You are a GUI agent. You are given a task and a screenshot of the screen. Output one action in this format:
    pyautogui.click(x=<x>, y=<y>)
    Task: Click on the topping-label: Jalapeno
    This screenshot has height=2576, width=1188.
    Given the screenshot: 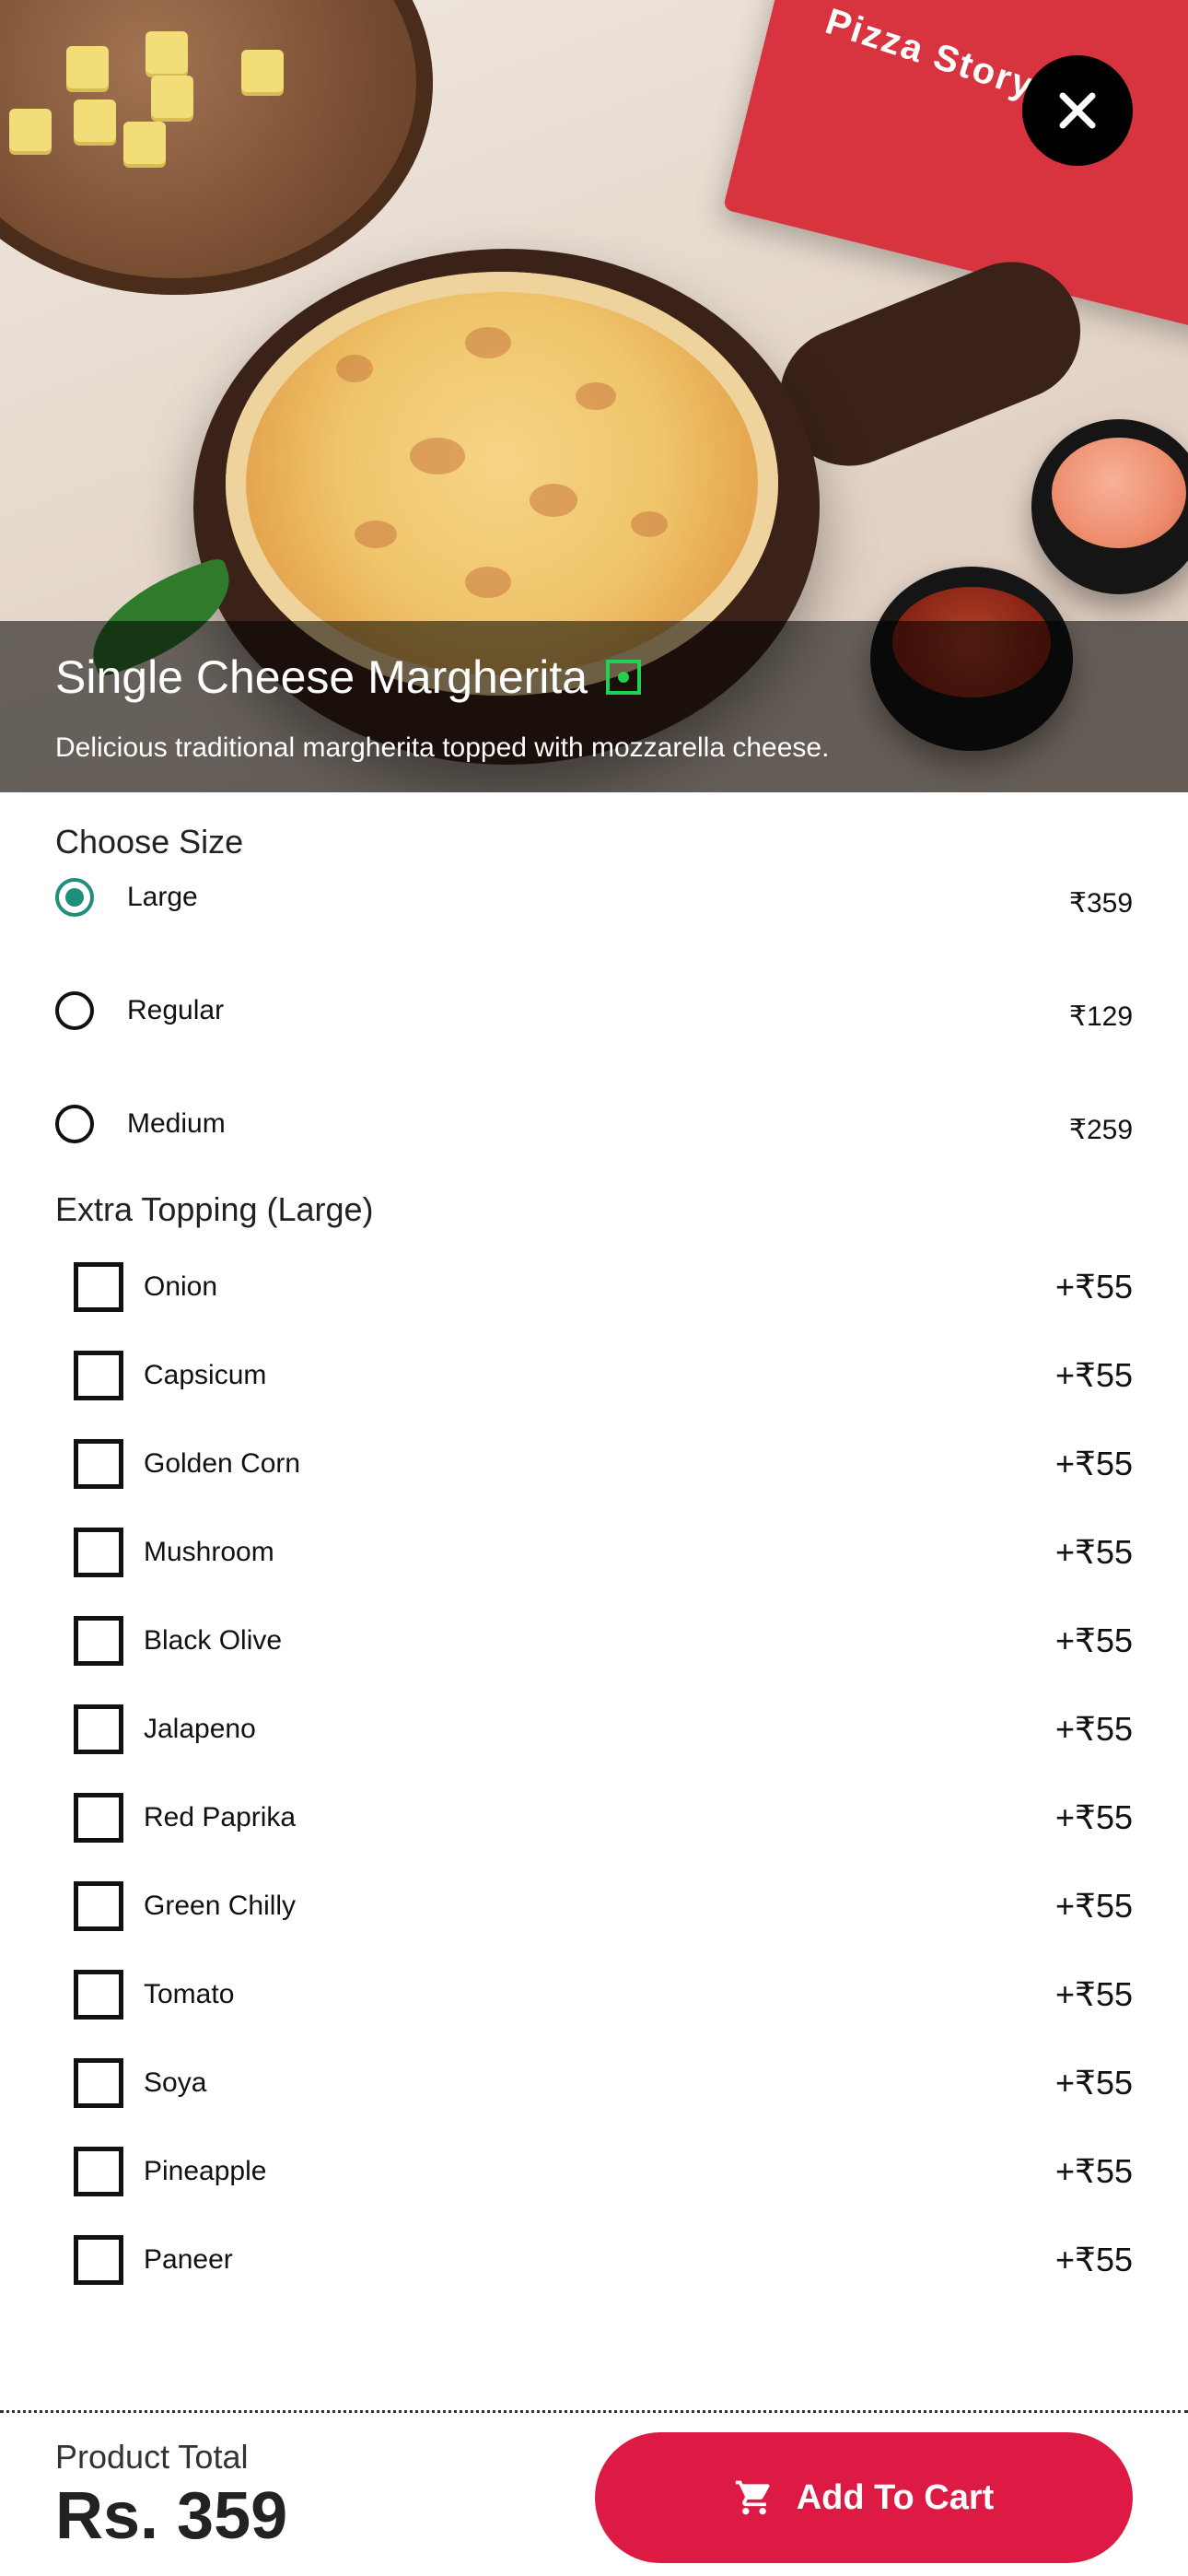 What is the action you would take?
    pyautogui.click(x=200, y=1729)
    